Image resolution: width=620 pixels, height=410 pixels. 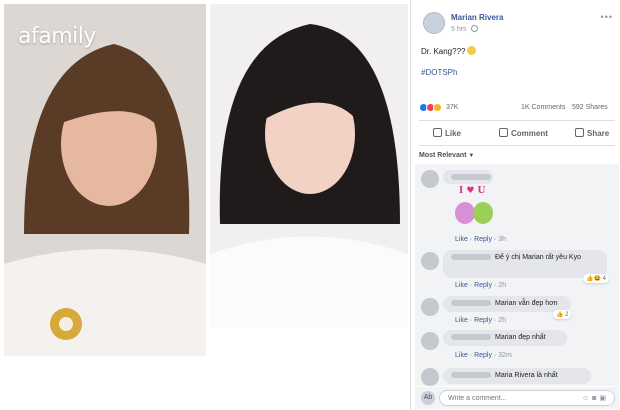 I want to click on comment-meta: Like · Reply · 3h, so click(x=481, y=239).